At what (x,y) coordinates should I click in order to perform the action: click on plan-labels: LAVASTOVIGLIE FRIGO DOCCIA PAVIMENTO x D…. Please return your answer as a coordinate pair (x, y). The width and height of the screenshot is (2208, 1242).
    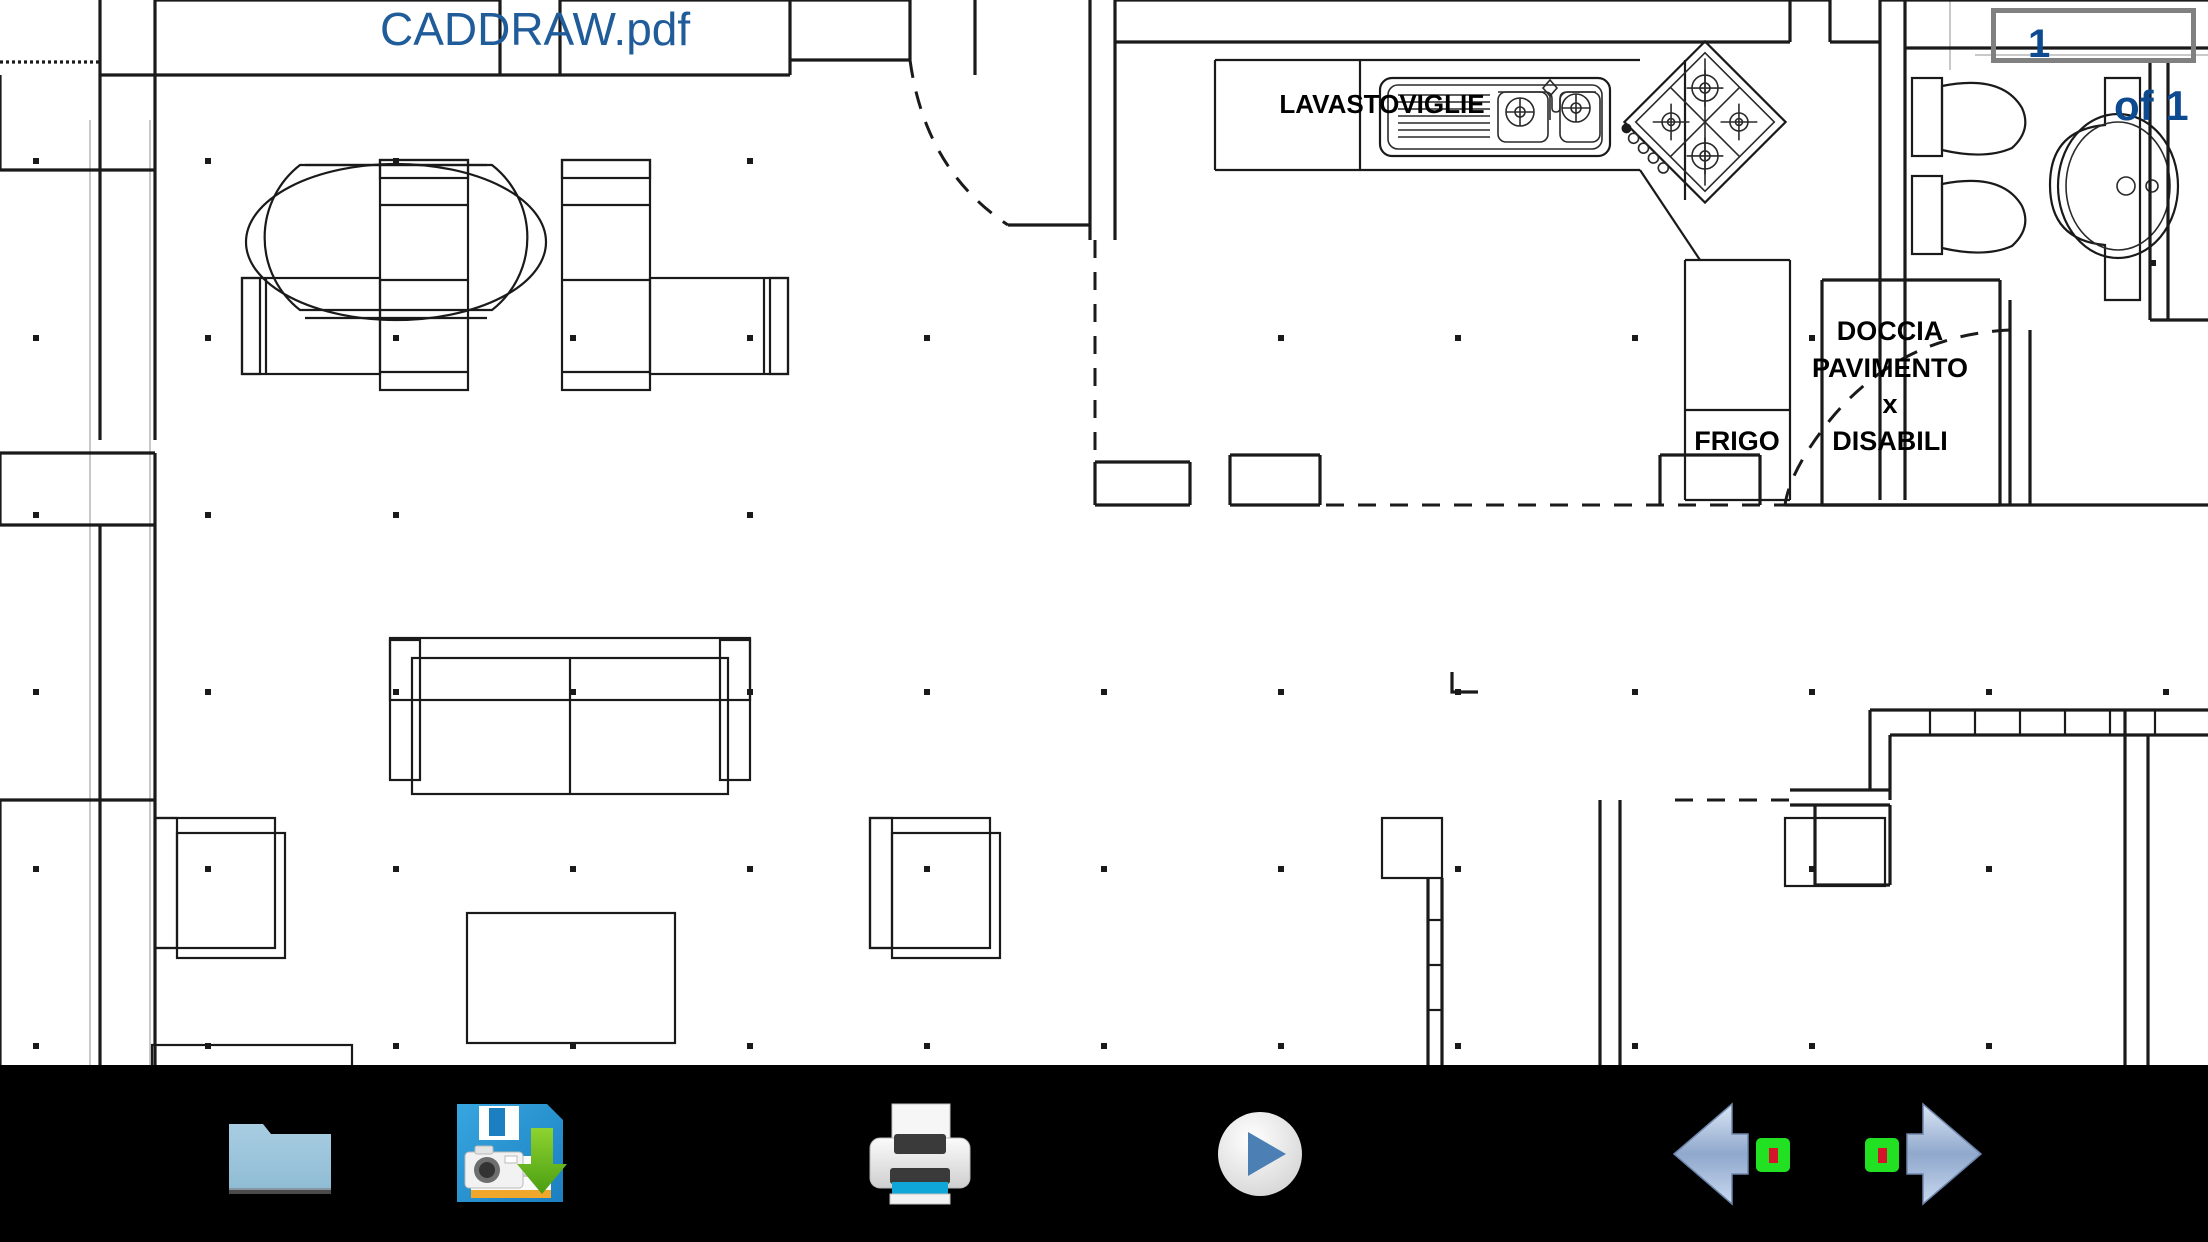
    Looking at the image, I should click on (1623, 272).